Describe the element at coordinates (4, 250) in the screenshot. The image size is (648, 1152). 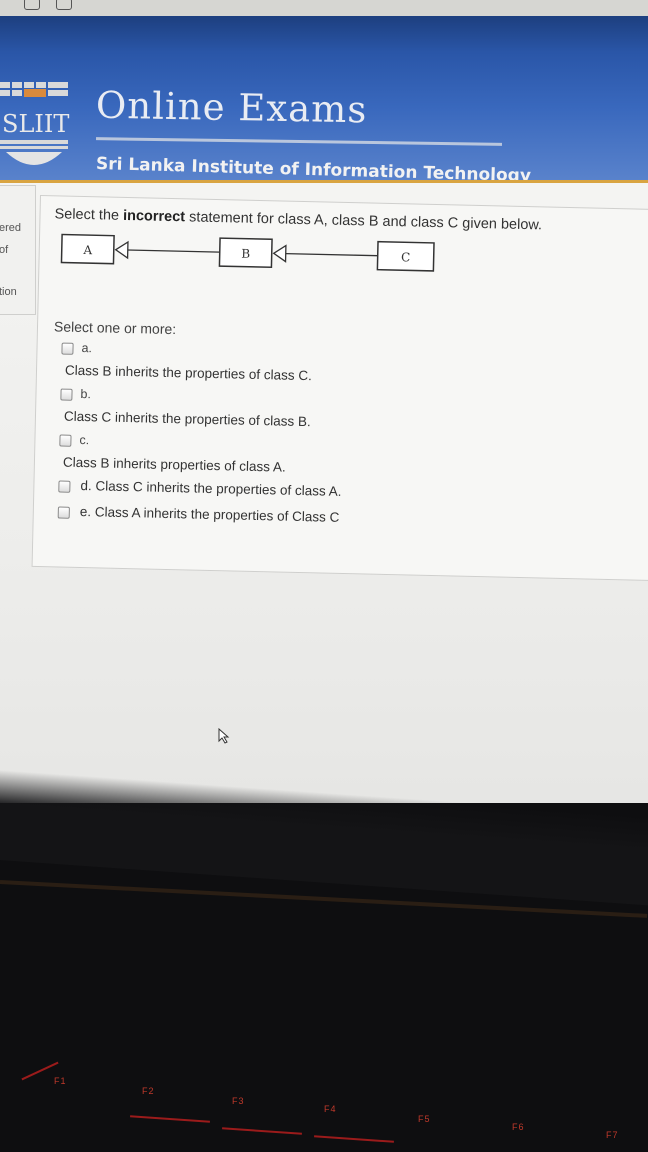
I see `info-marks-fragment: of` at that location.